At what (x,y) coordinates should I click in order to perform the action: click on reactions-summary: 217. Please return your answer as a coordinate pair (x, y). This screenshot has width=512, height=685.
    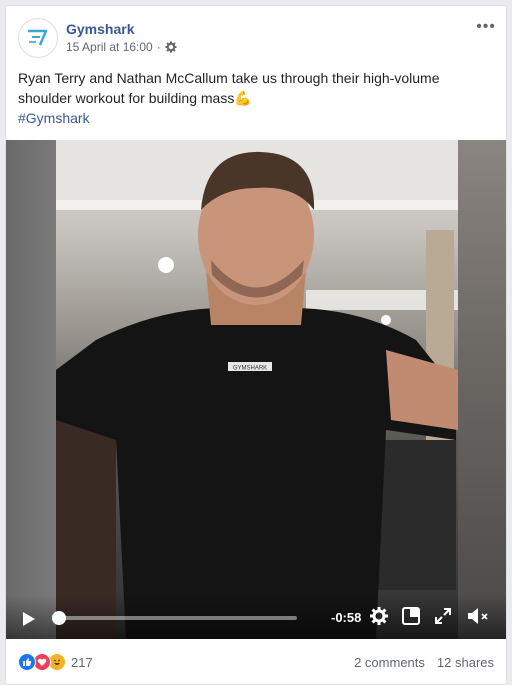
    Looking at the image, I should click on (55, 662).